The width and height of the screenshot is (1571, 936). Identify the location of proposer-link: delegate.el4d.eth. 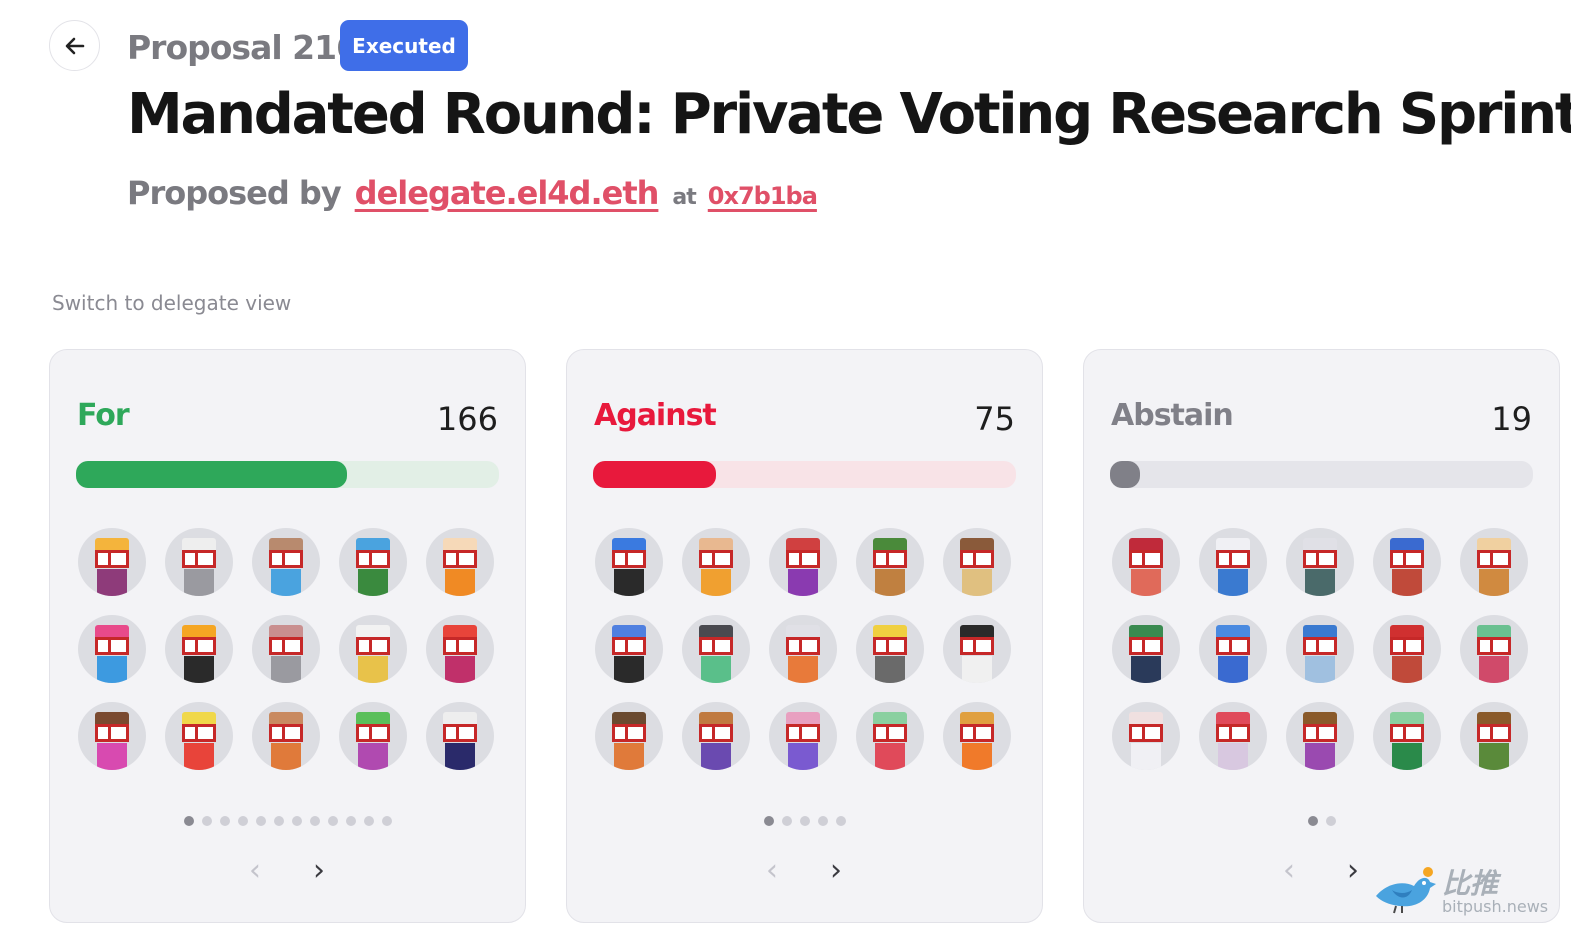
(507, 193).